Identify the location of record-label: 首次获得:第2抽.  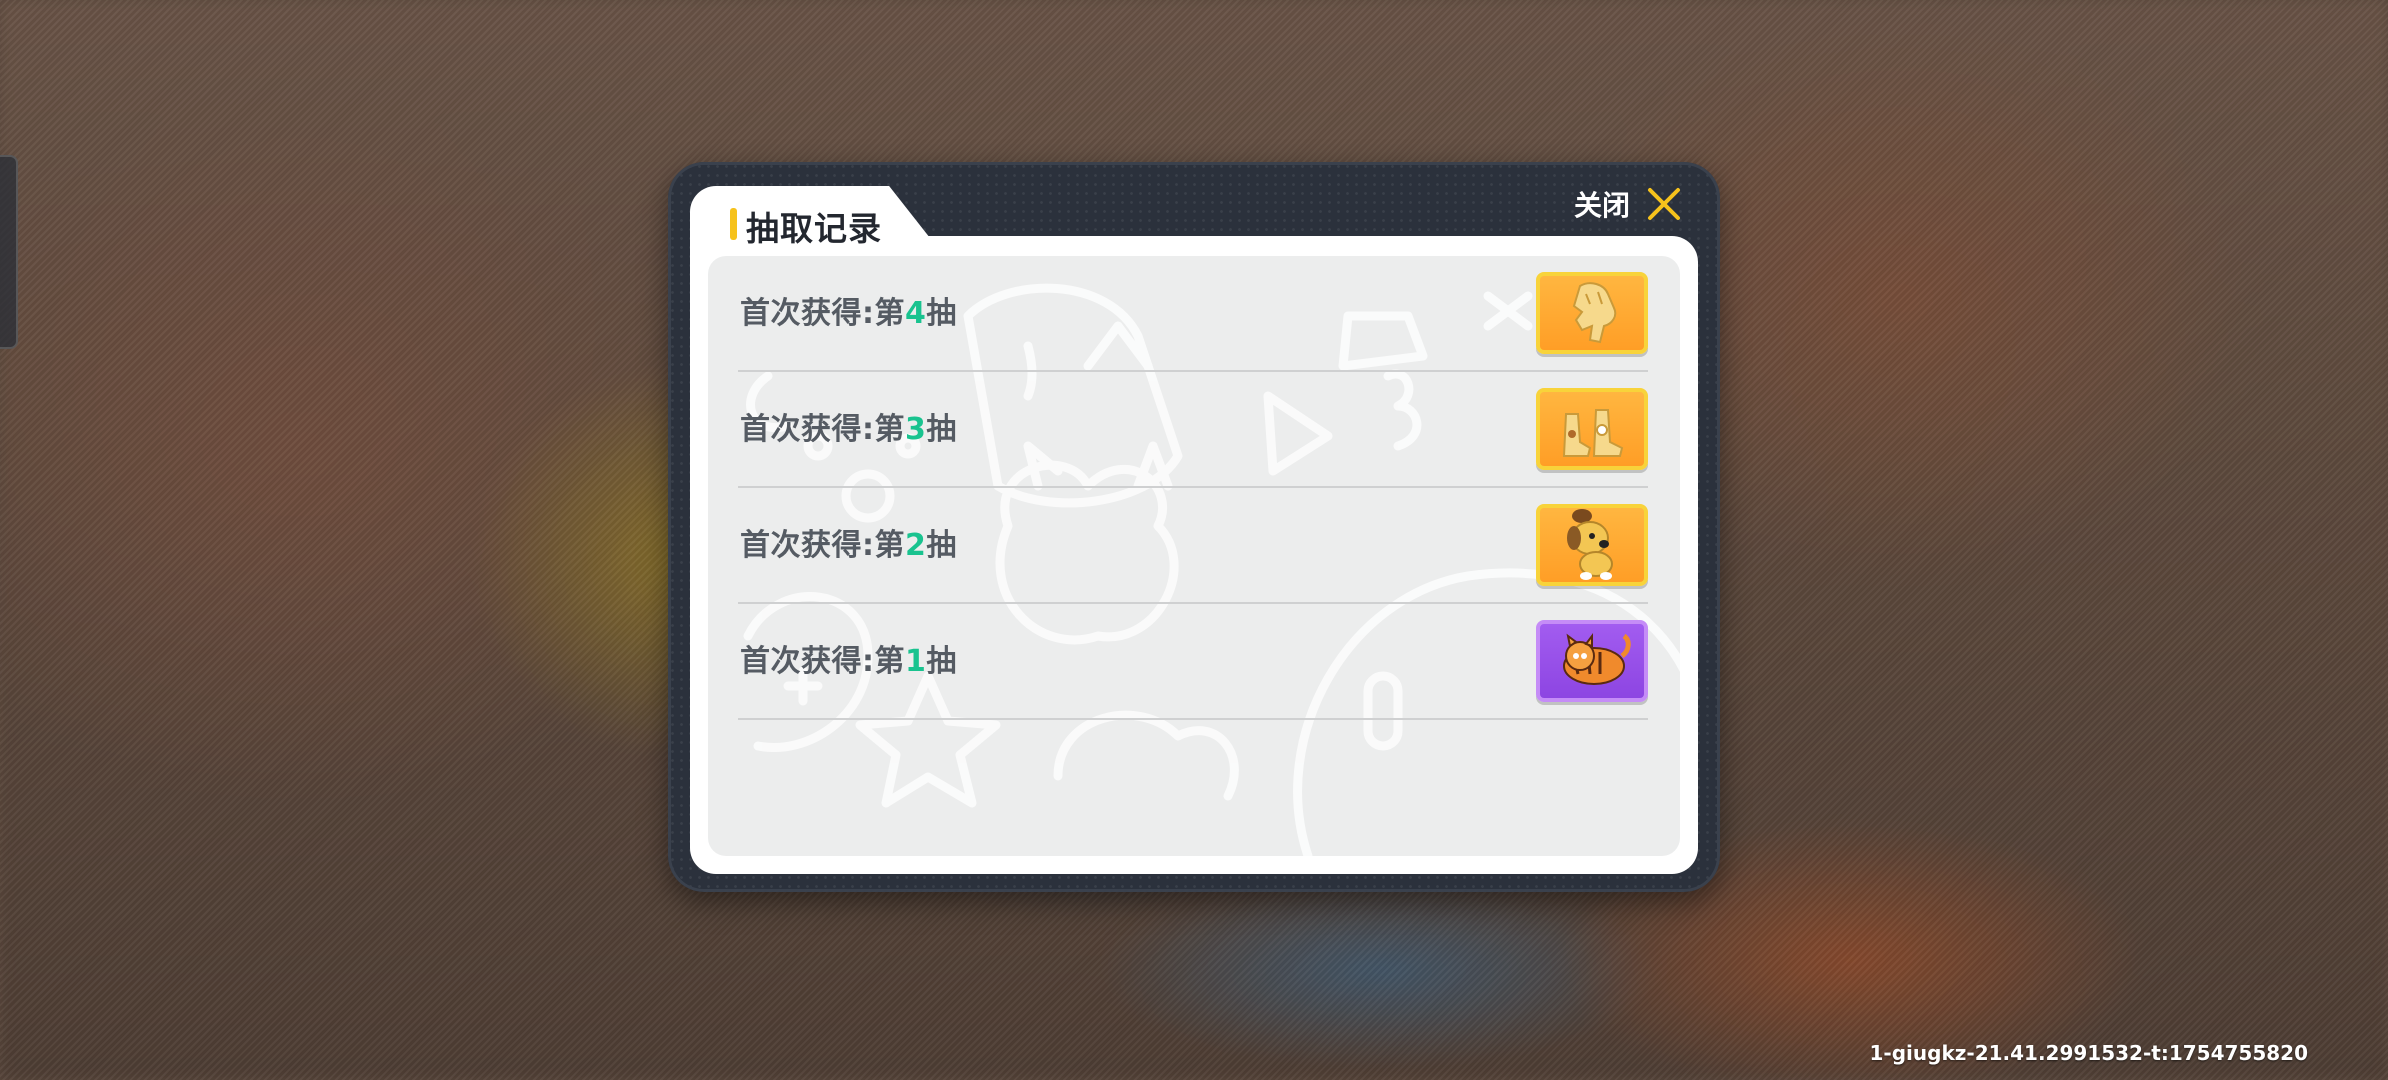
(848, 542).